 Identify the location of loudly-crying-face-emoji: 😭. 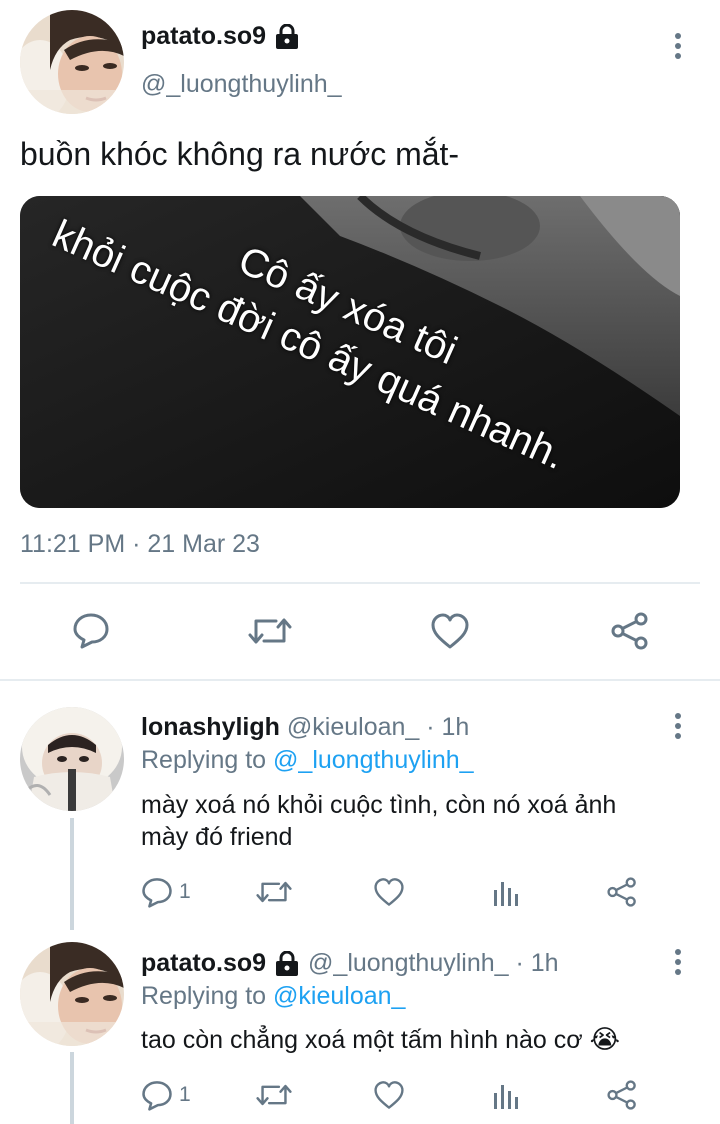
(605, 1039).